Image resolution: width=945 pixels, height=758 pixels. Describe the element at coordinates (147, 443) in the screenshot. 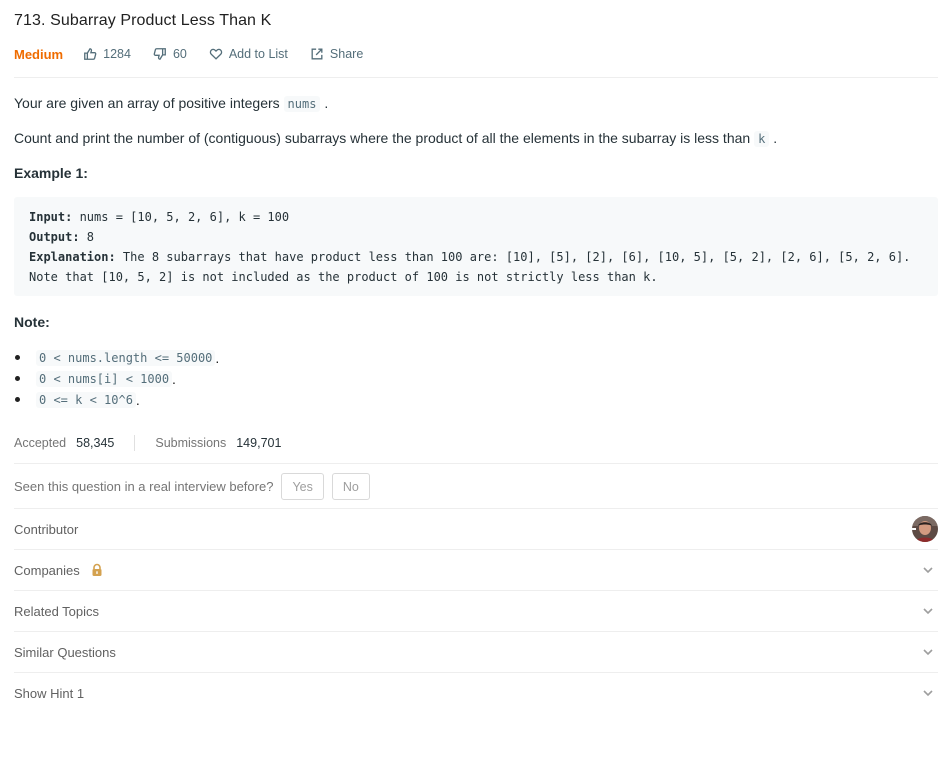

I see `stats-bar: Accepted 58,345 Submissions 149,701` at that location.